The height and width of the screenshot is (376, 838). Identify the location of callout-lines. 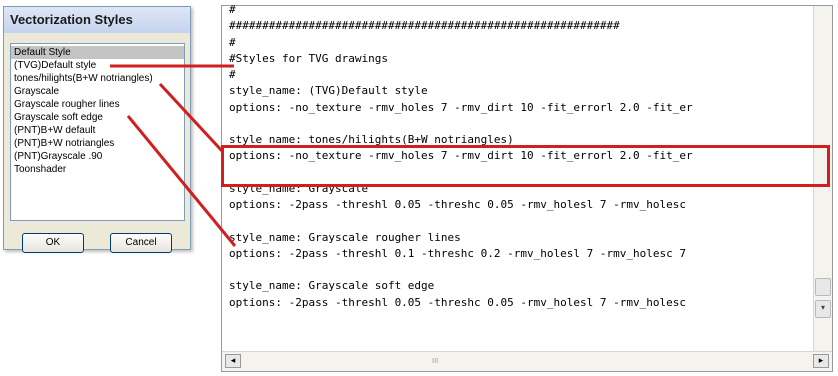
(173, 155).